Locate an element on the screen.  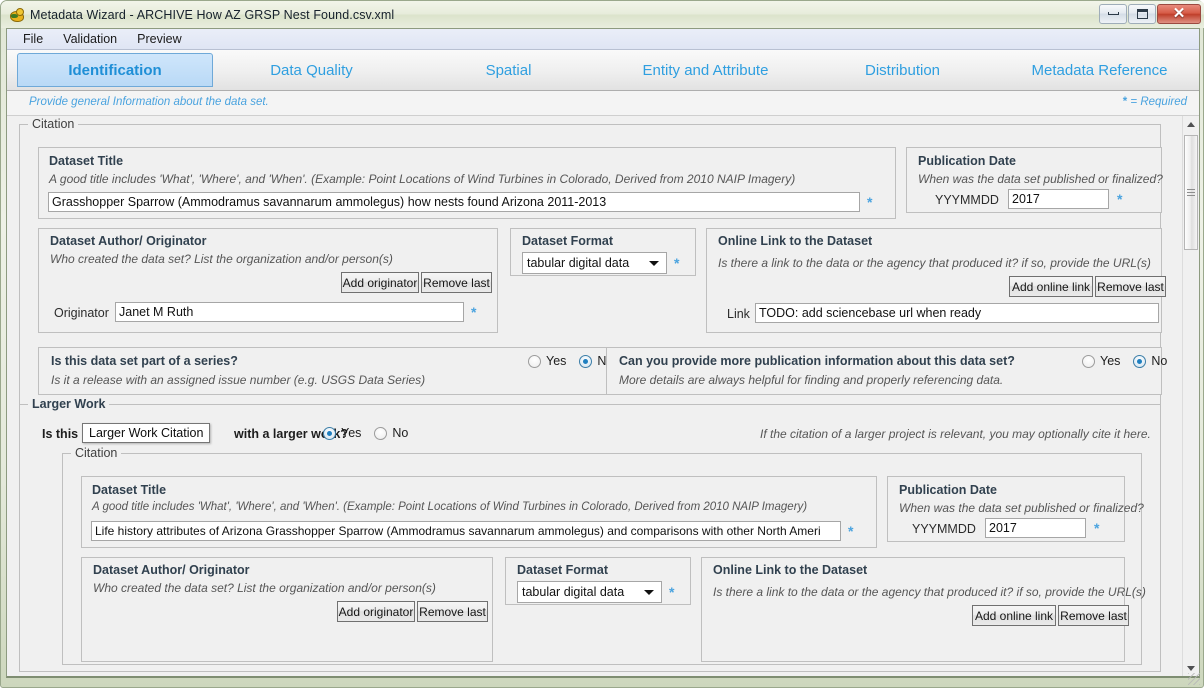
lw-dataset-title-required-star: * is located at coordinates (851, 531).